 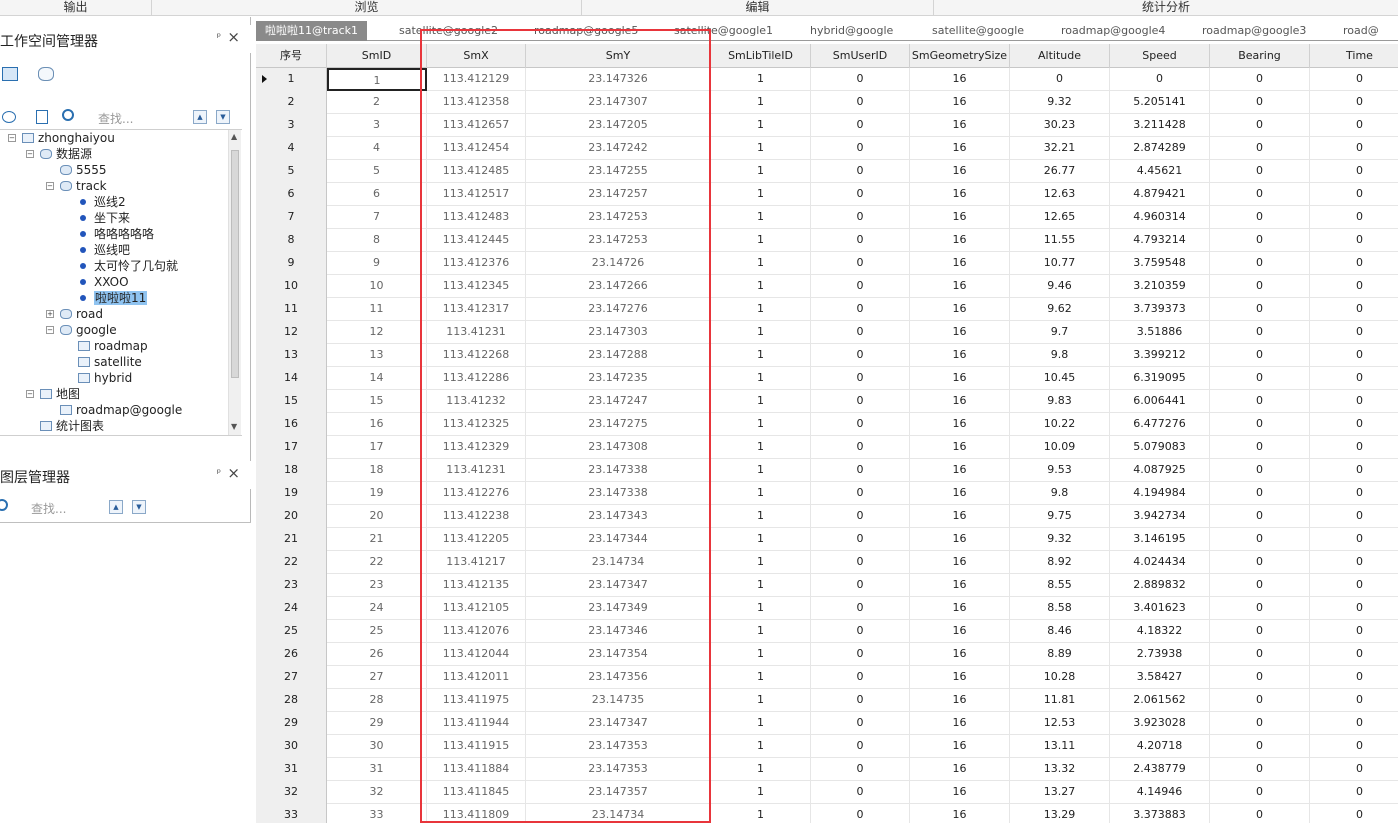 What do you see at coordinates (291, 700) in the screenshot?
I see `row-number: 28` at bounding box center [291, 700].